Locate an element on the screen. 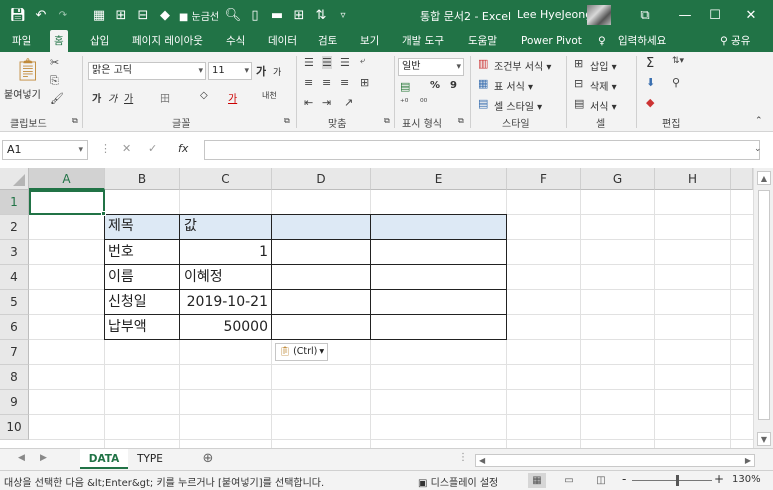  copy-icon: ⎘ is located at coordinates (54, 81).